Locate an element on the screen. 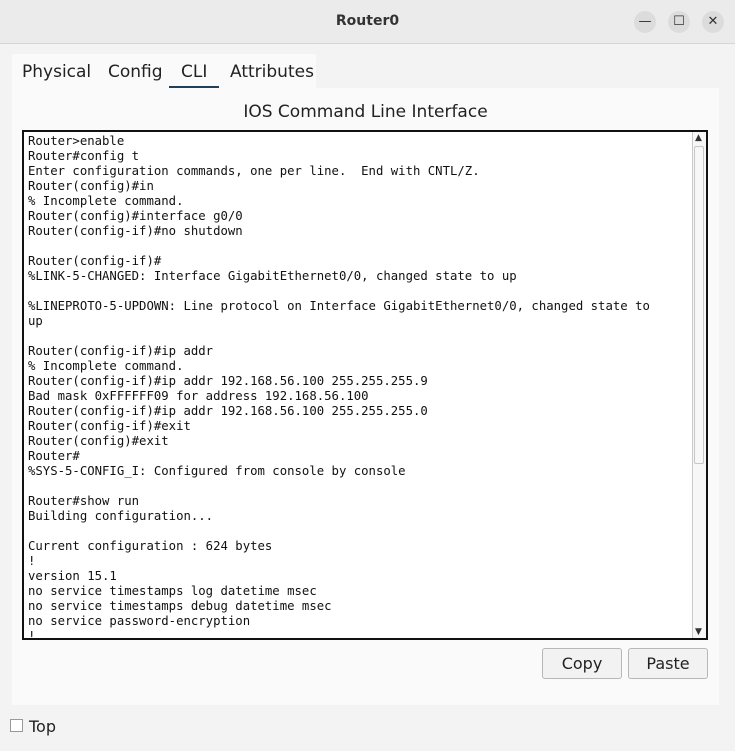  console-line: Router(config-if)# is located at coordinates (95, 261).